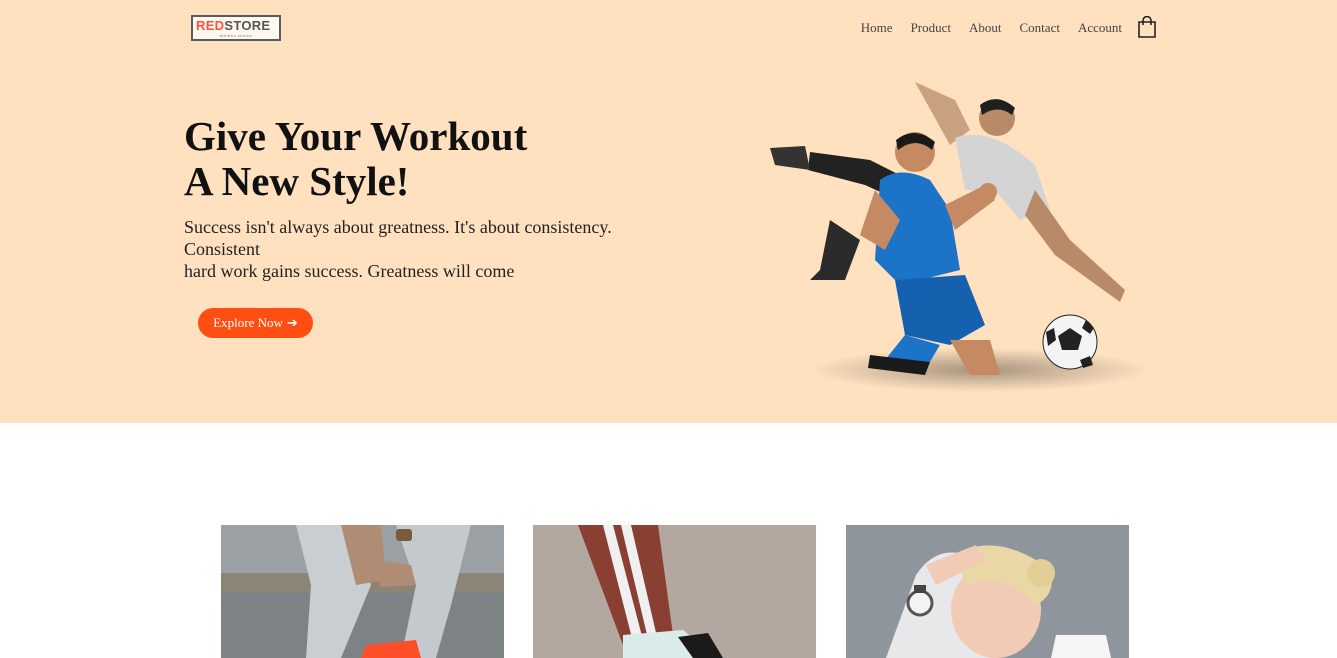  I want to click on category-image-jeans-sneakers, so click(362, 591).